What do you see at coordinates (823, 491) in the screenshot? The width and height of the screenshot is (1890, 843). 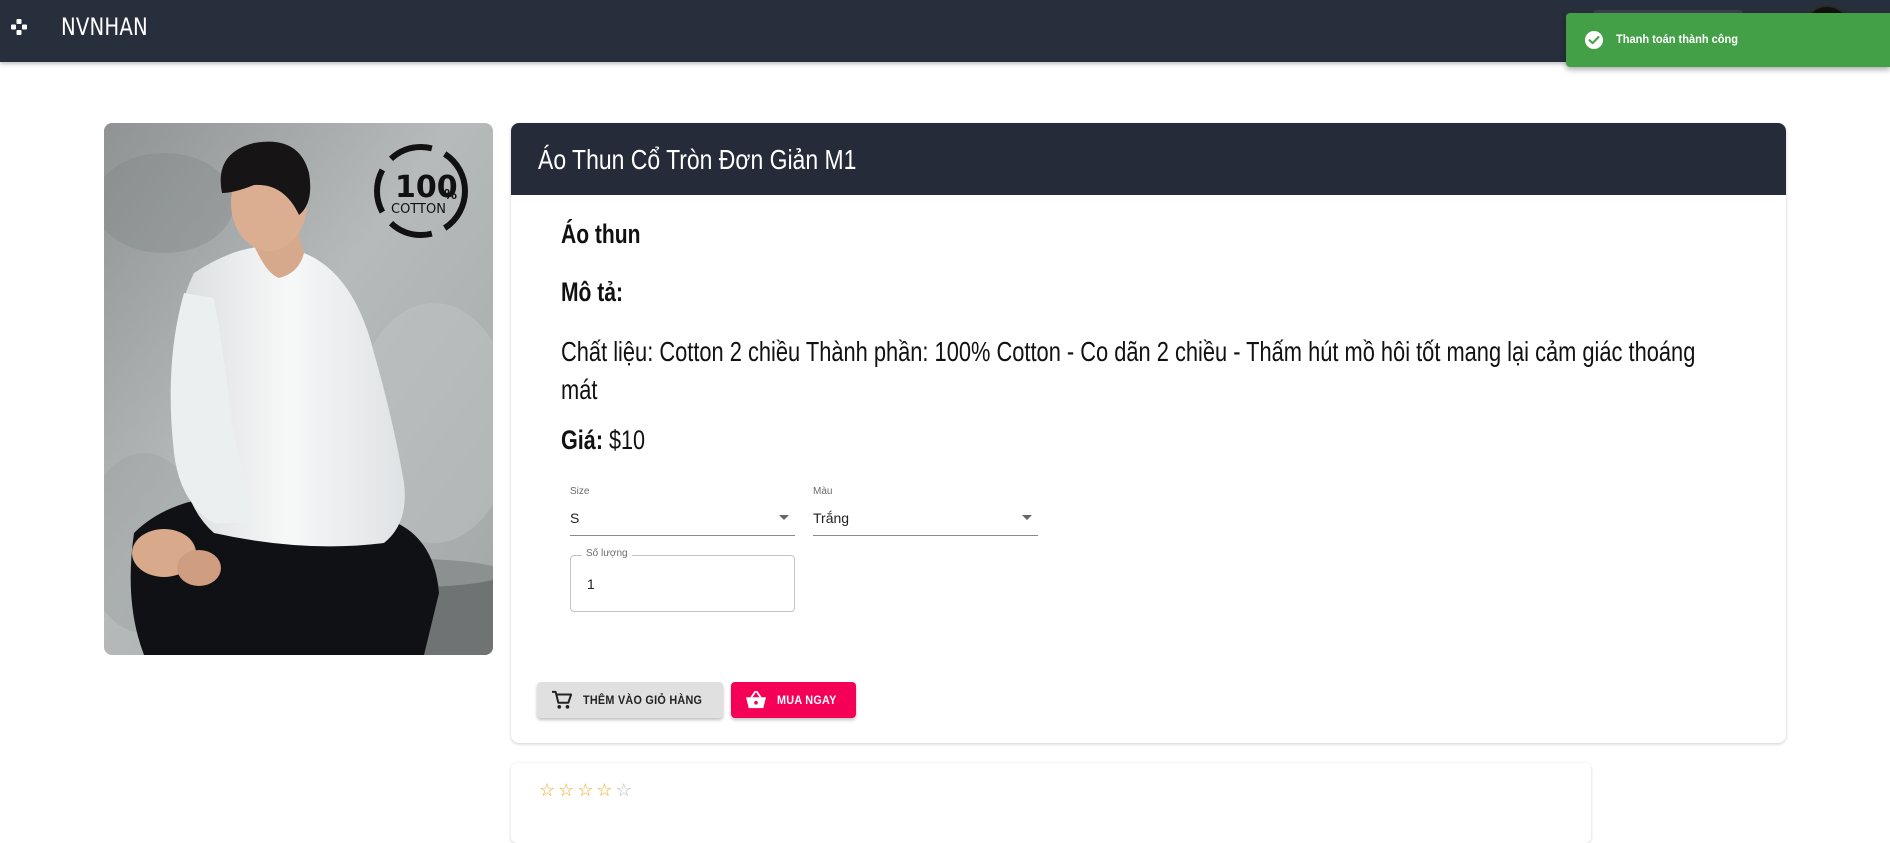 I see `color-label: Màu` at bounding box center [823, 491].